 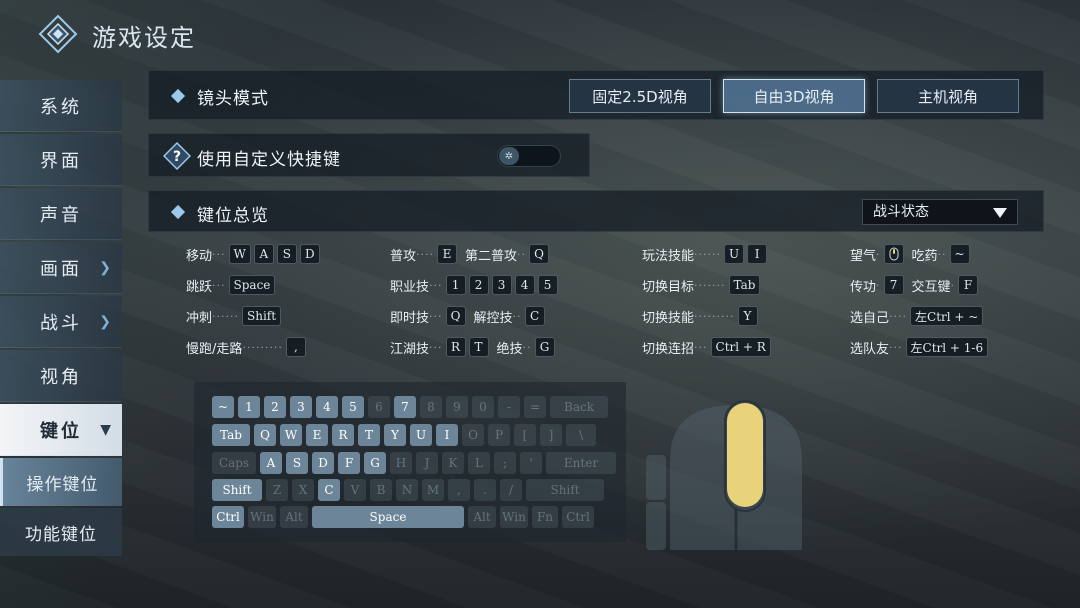 I want to click on key-binding-entry: 冲刺 ······ Shift, so click(x=234, y=316).